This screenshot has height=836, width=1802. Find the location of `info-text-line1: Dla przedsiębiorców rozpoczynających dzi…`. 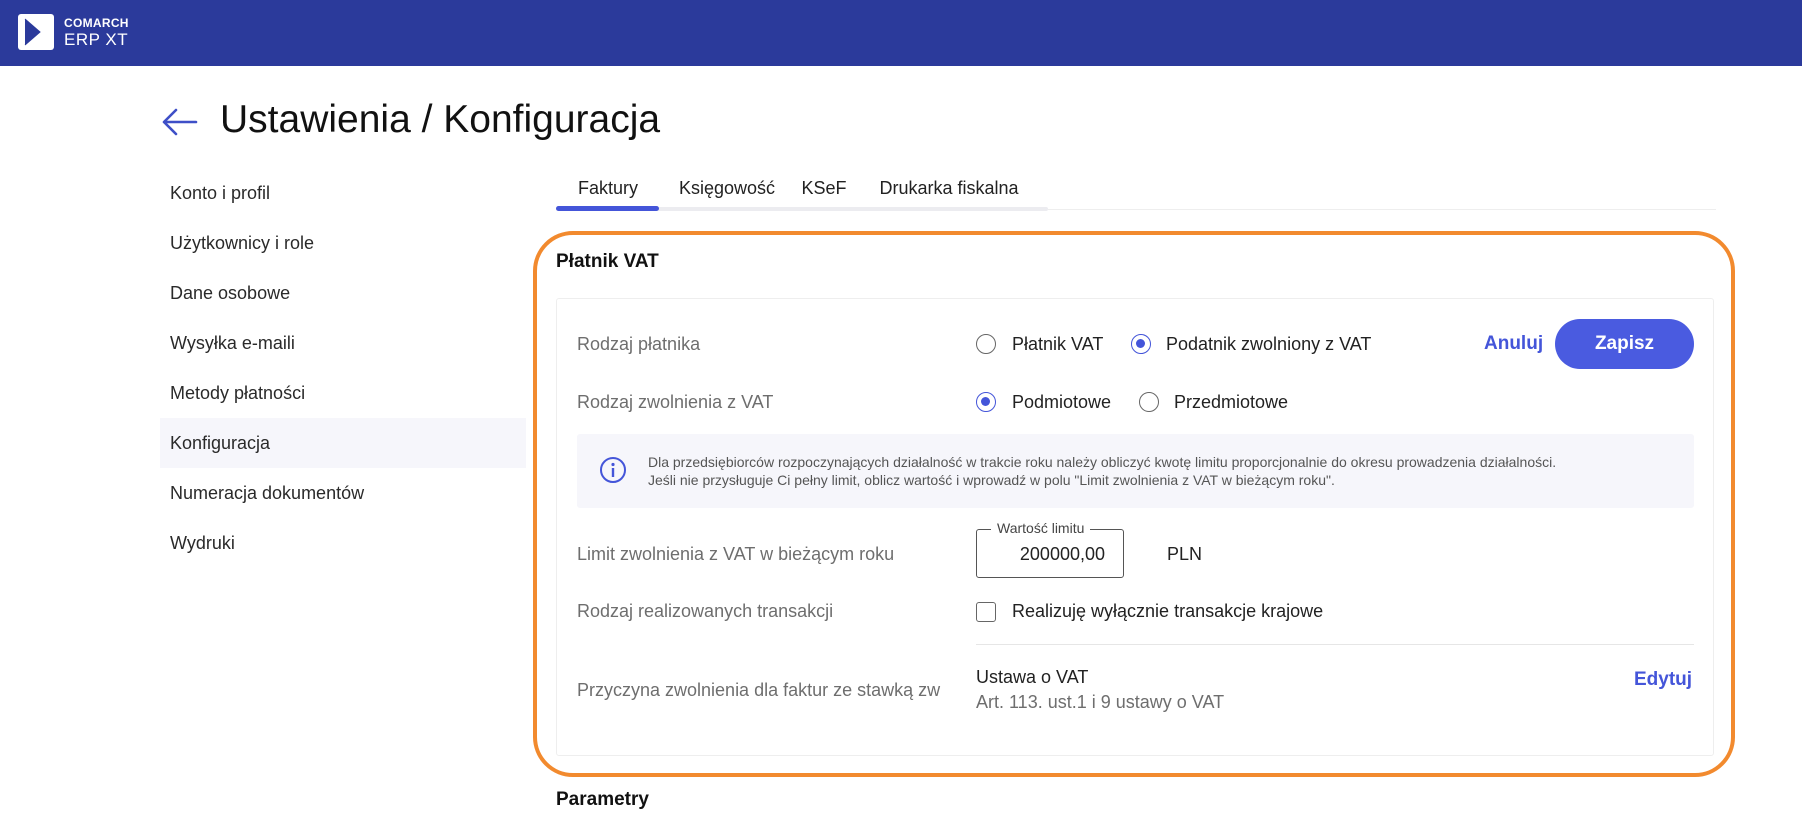

info-text-line1: Dla przedsiębiorców rozpoczynających dzi… is located at coordinates (1102, 462).